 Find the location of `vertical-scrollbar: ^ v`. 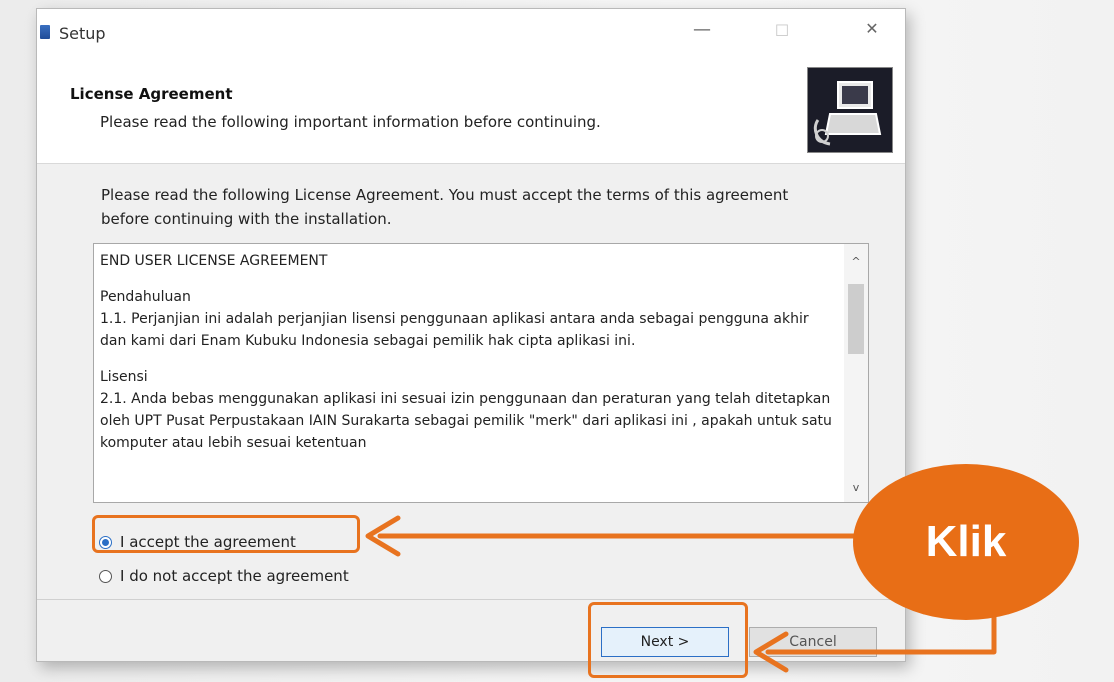

vertical-scrollbar: ^ v is located at coordinates (856, 373).